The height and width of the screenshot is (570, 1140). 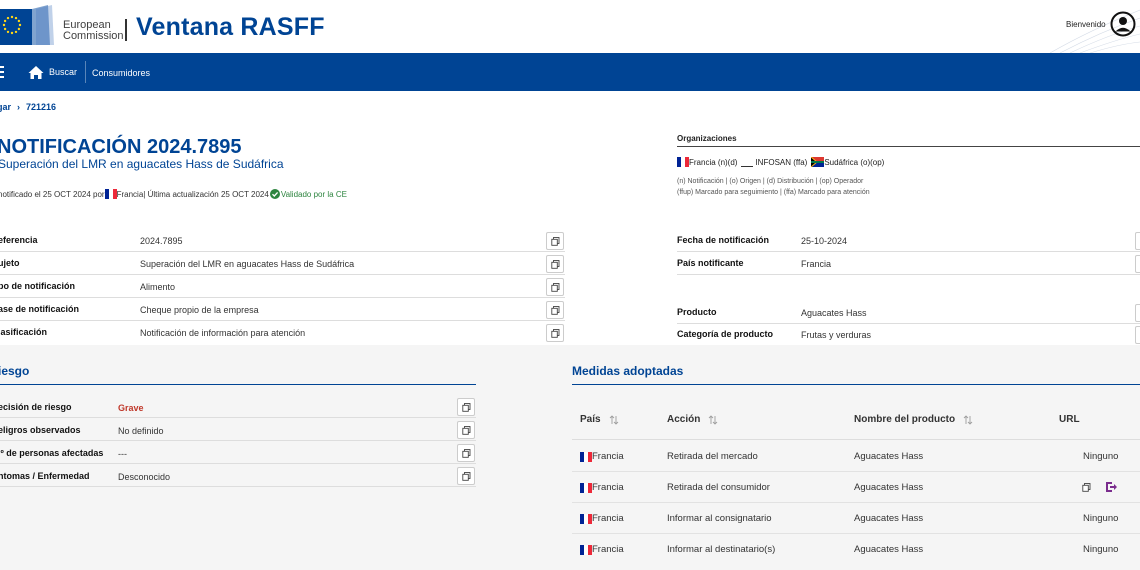 What do you see at coordinates (282, 241) in the screenshot?
I see `detail-row: eferencia 2024.7895` at bounding box center [282, 241].